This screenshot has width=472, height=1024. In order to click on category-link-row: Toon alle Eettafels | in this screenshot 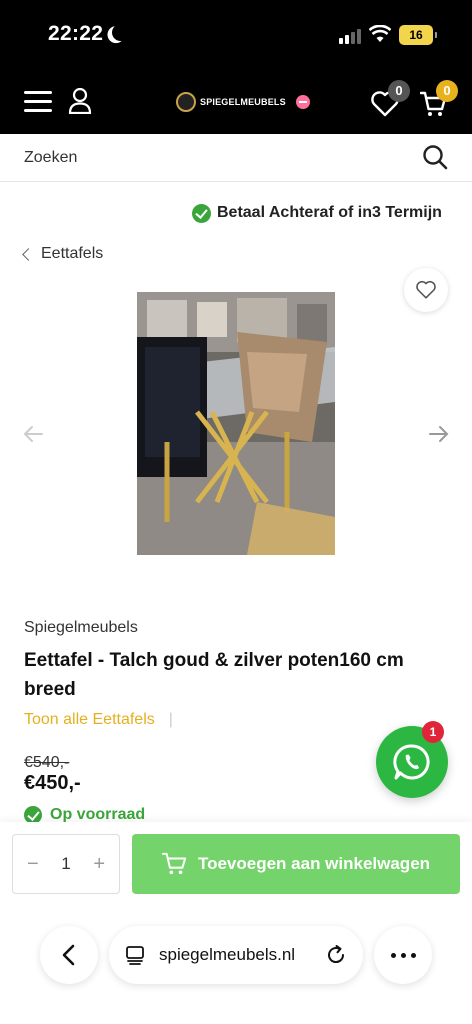, I will do `click(98, 720)`.